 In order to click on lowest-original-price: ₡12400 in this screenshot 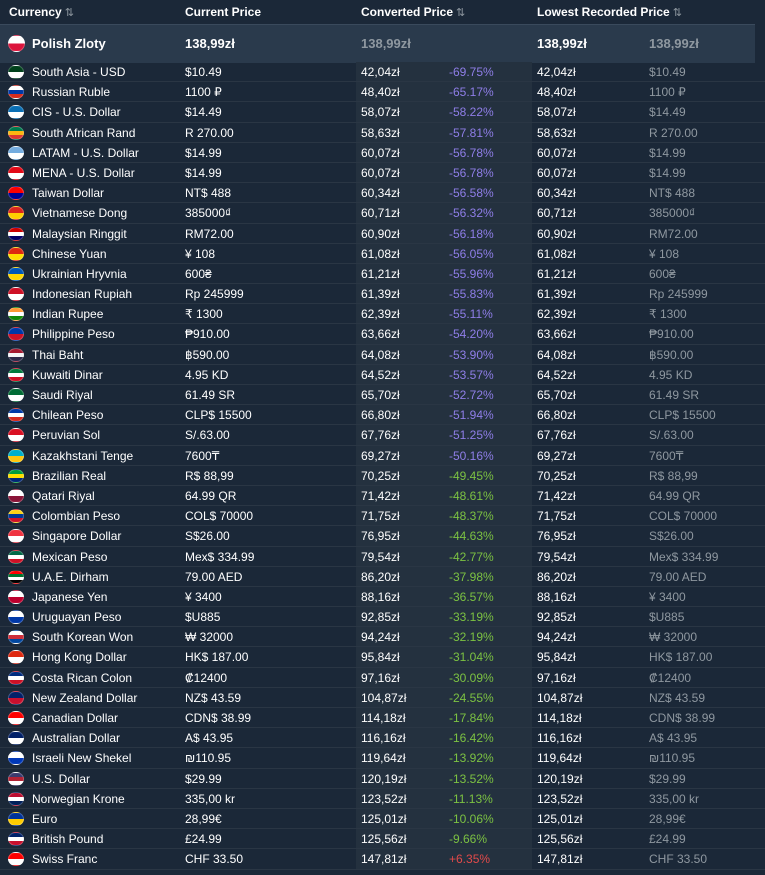, I will do `click(670, 677)`.